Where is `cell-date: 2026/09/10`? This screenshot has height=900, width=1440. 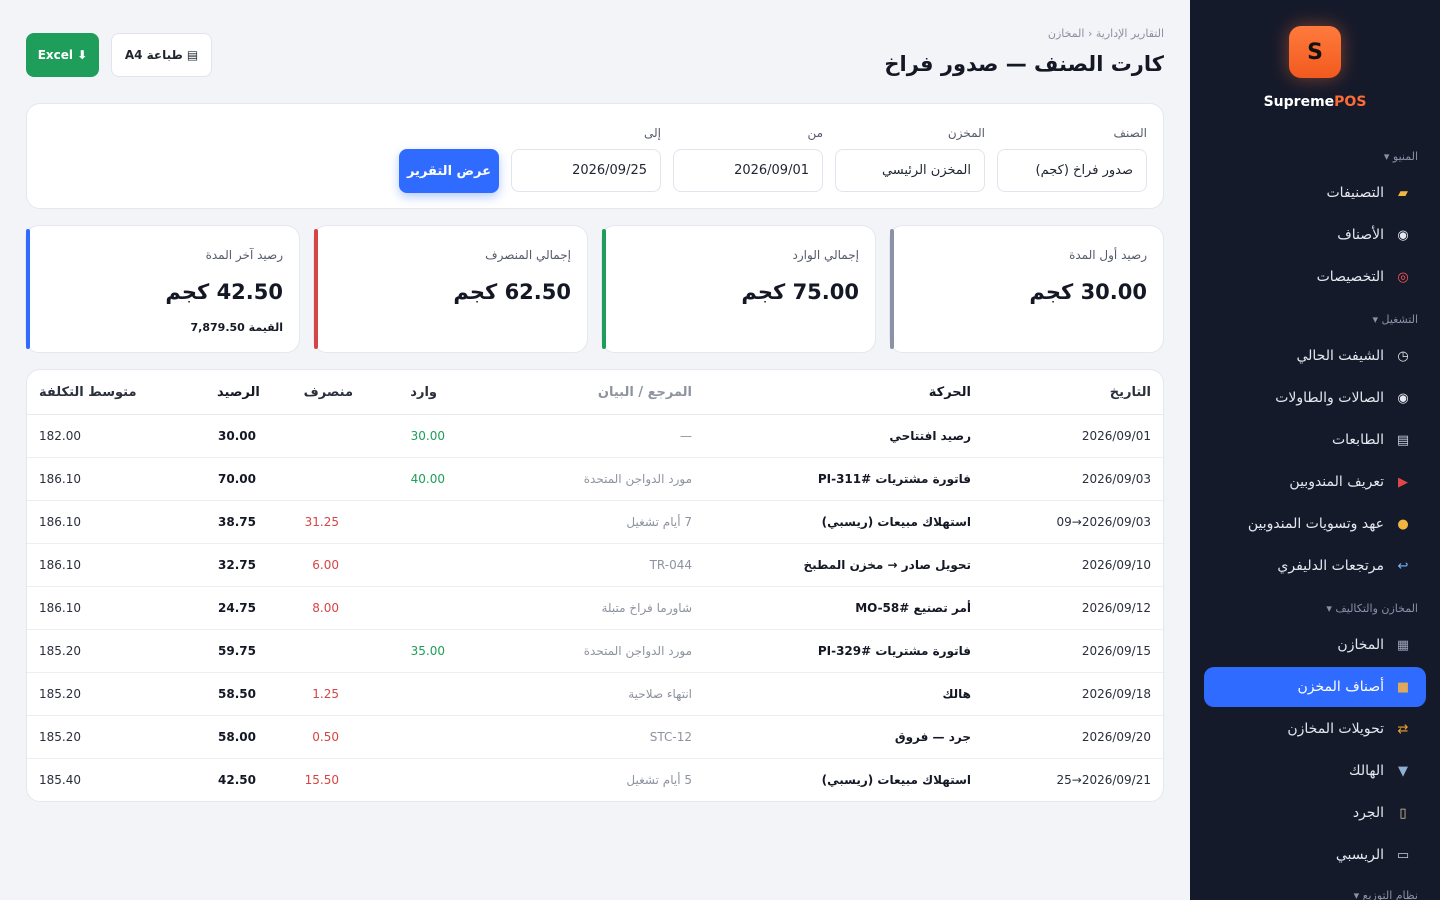
cell-date: 2026/09/10 is located at coordinates (1116, 565).